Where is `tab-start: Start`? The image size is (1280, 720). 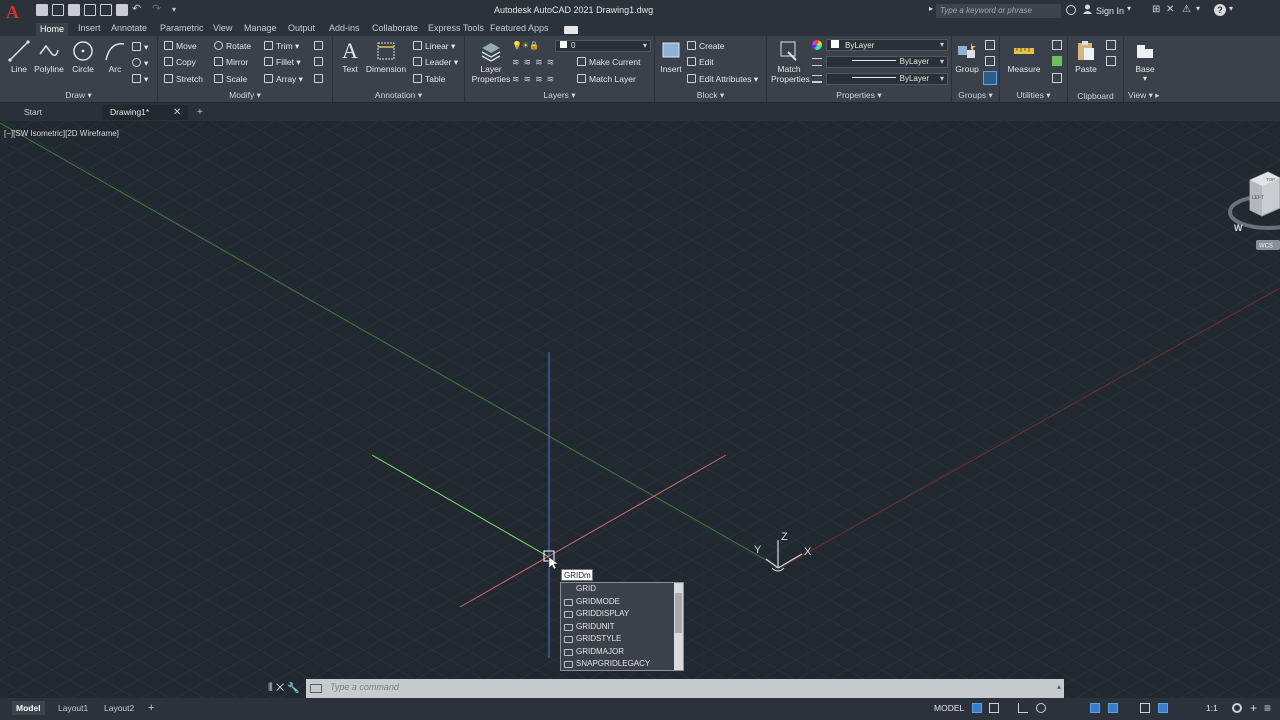
tab-start: Start is located at coordinates (57, 112).